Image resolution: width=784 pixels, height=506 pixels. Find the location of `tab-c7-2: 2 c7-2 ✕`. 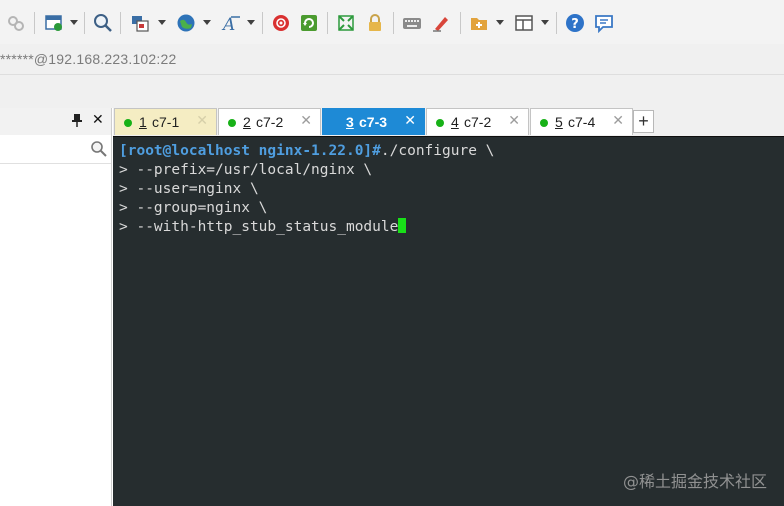

tab-c7-2: 2 c7-2 ✕ is located at coordinates (269, 121).